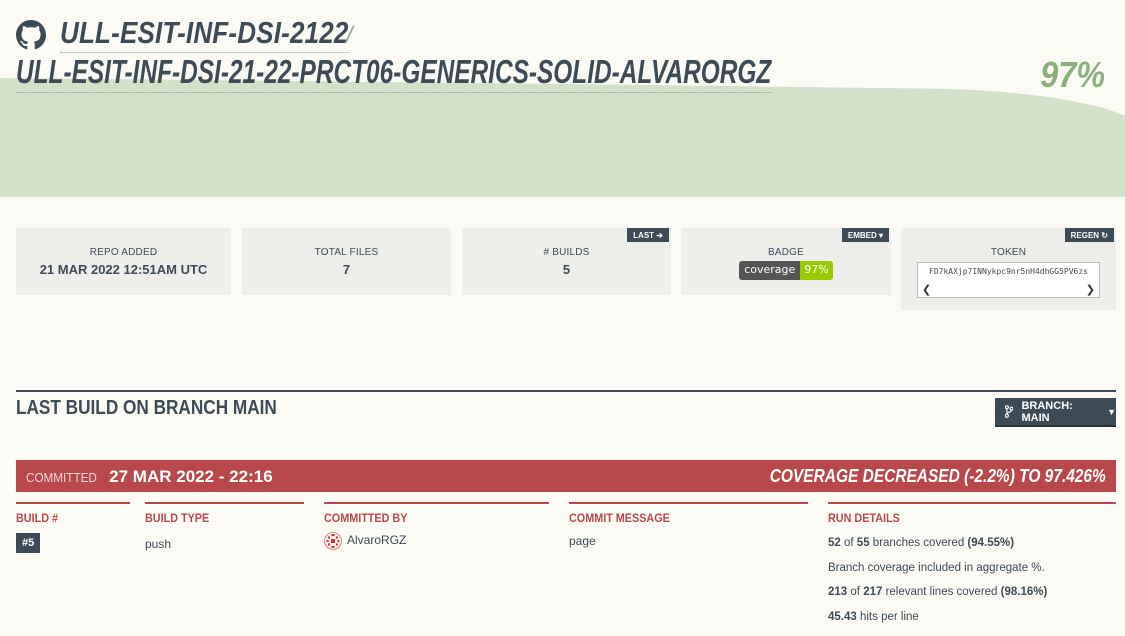 Image resolution: width=1125 pixels, height=636 pixels. Describe the element at coordinates (28, 543) in the screenshot. I see `build-number-link: #5` at that location.